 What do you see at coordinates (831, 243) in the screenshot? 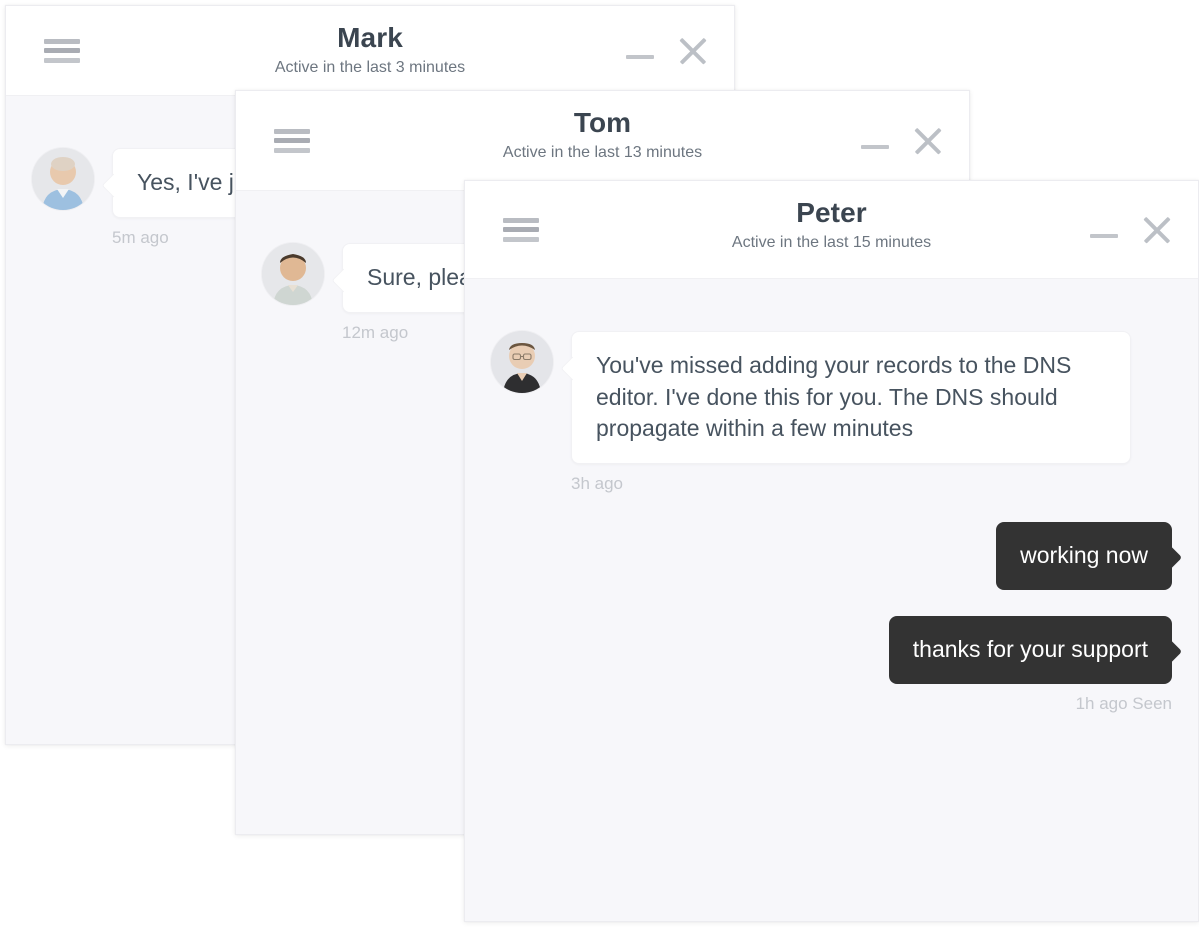
I see `contact-status: Active in the last 15 minutes` at bounding box center [831, 243].